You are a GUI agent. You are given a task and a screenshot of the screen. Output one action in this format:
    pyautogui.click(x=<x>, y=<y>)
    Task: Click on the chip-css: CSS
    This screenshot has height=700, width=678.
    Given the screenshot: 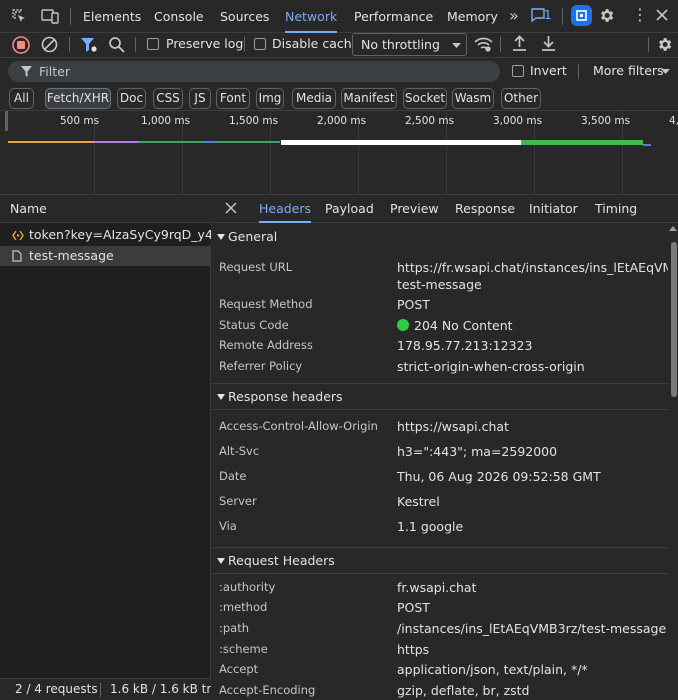 What is the action you would take?
    pyautogui.click(x=168, y=98)
    